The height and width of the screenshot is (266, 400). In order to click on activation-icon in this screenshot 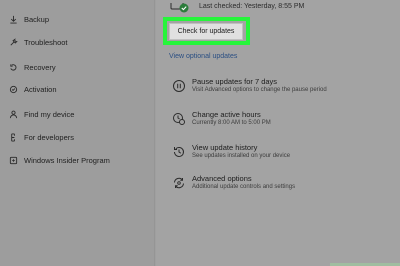, I will do `click(13, 89)`.